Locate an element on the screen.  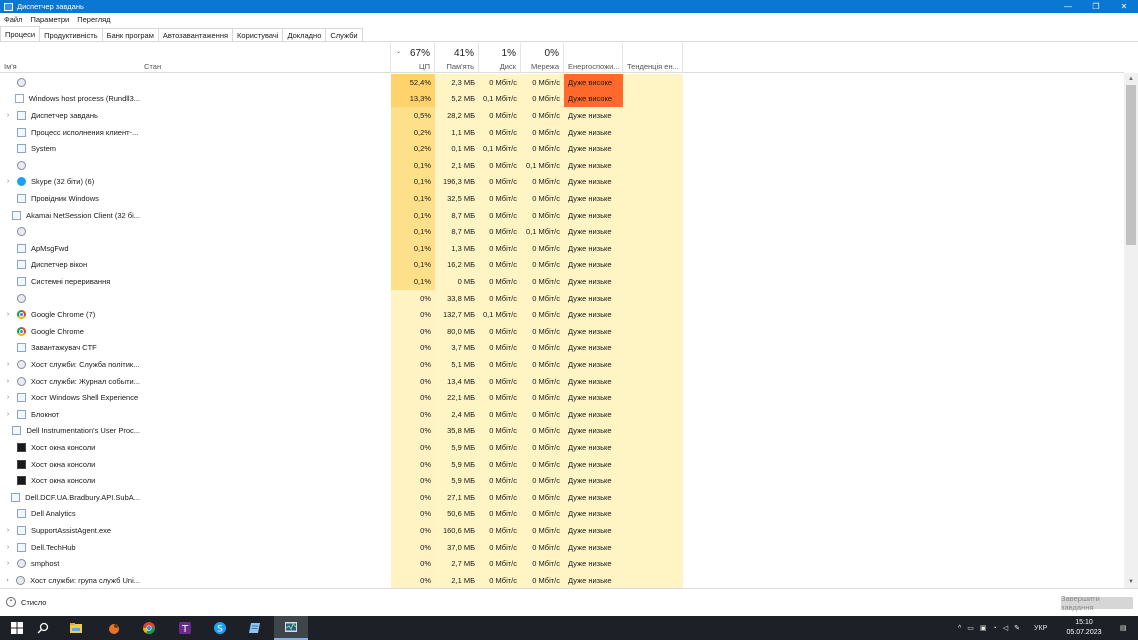
tab-users: Користувачі is located at coordinates (258, 34).